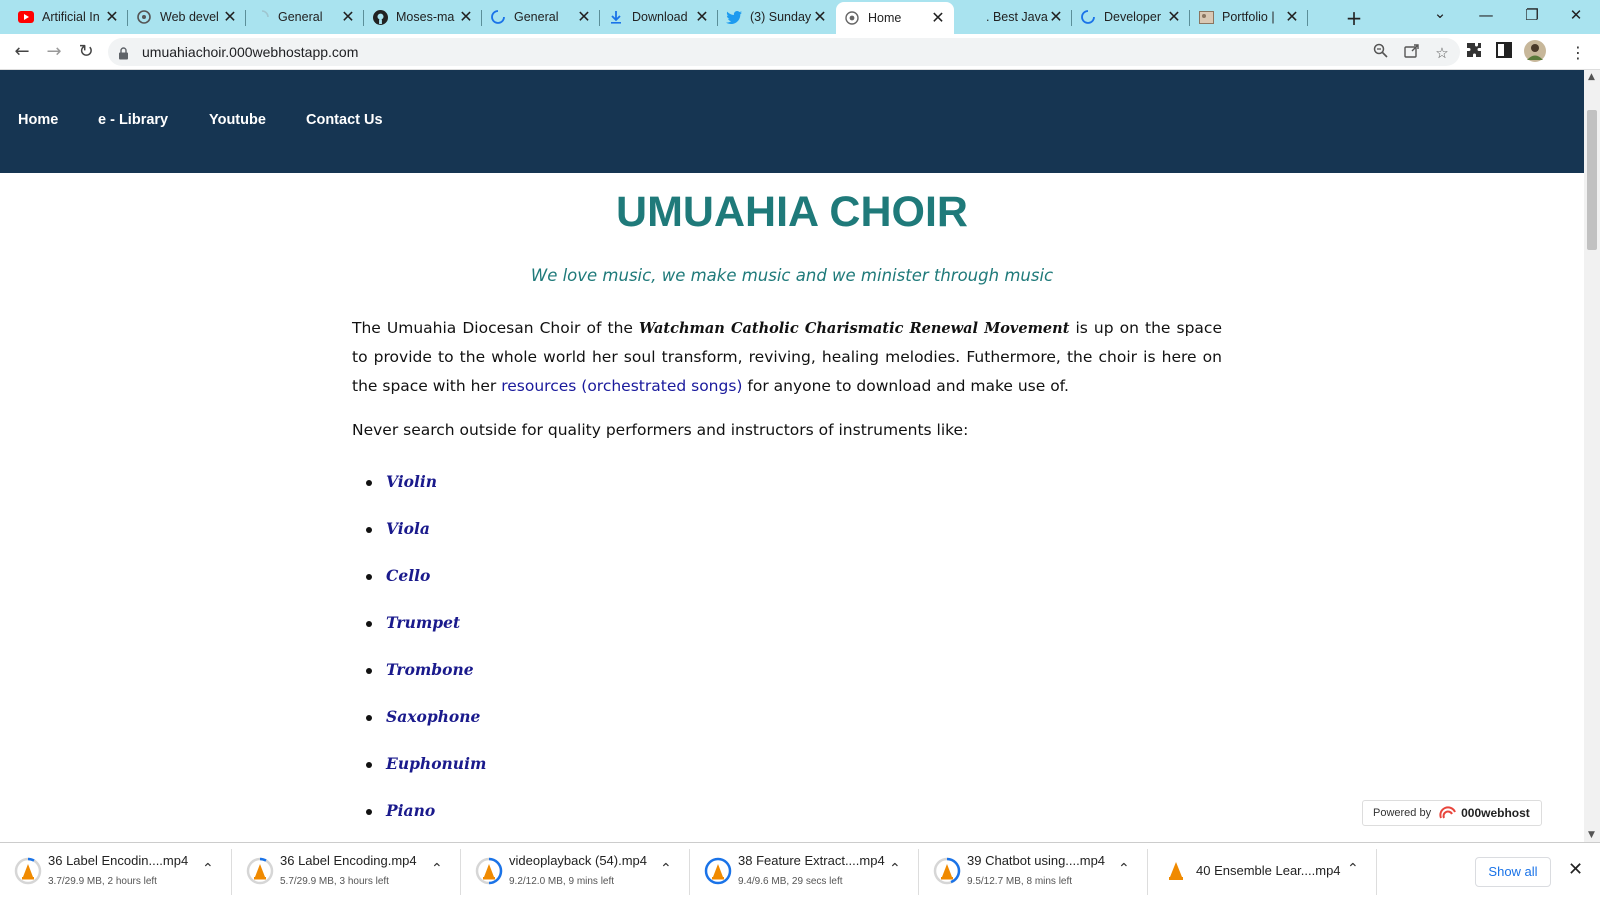  I want to click on back-arrow-icon: ←, so click(22, 52).